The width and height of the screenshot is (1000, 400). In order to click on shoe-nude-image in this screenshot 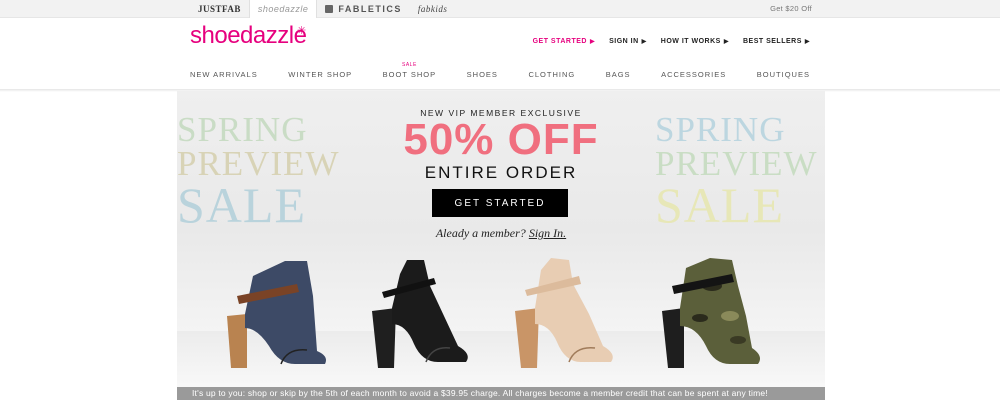, I will do `click(562, 313)`.